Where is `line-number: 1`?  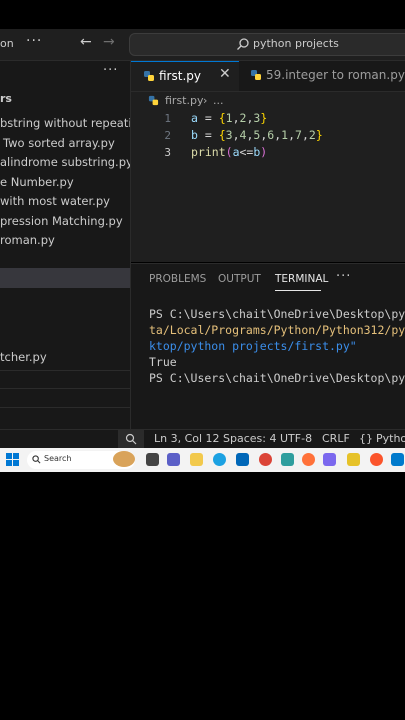 line-number: 1 is located at coordinates (167, 118).